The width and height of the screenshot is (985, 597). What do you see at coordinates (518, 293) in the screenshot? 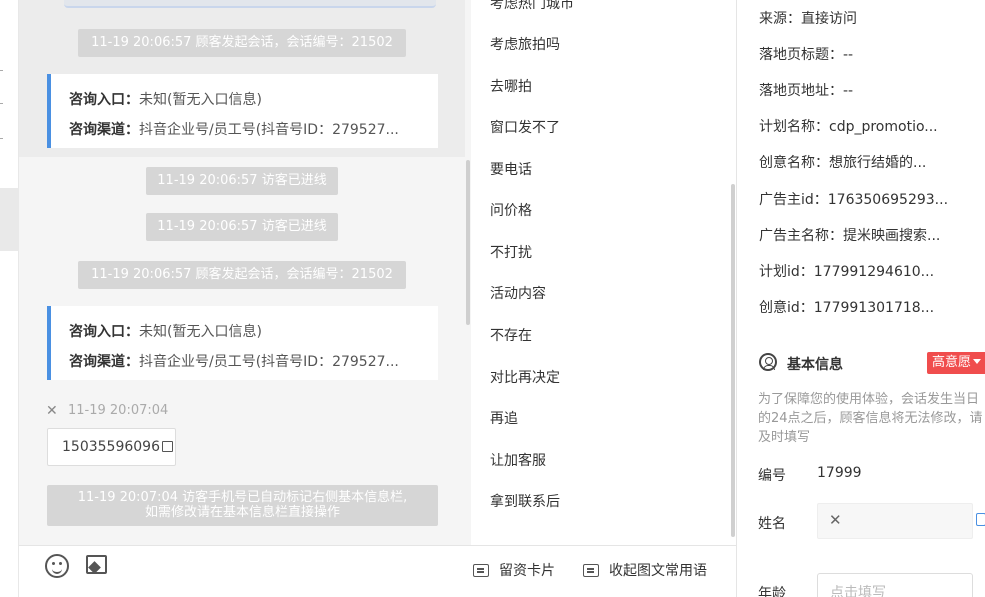
I see `phrase-item: 活动内容` at bounding box center [518, 293].